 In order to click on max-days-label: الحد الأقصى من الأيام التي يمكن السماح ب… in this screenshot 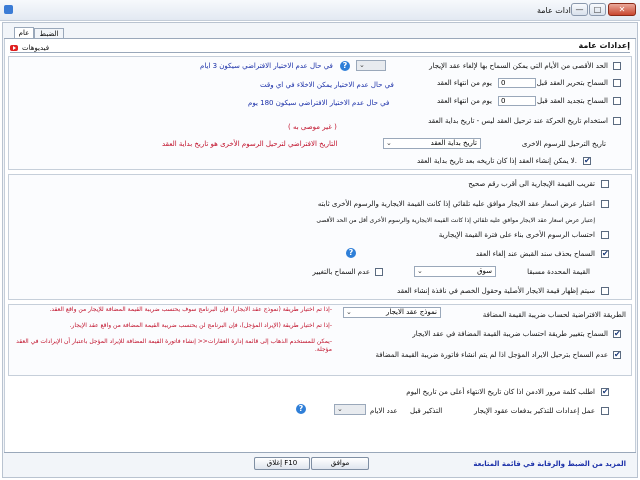, I will do `click(518, 66)`.